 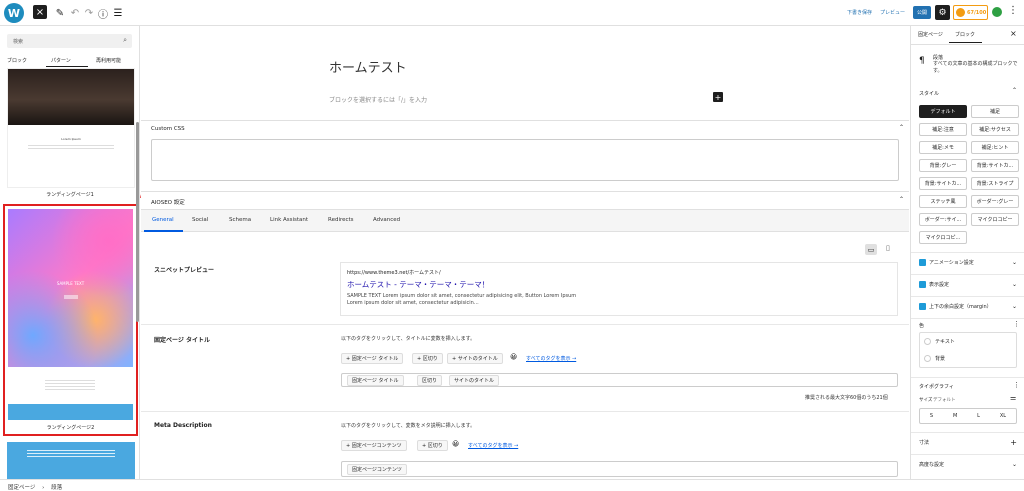 What do you see at coordinates (929, 93) in the screenshot?
I see `style-section-label: スタイル` at bounding box center [929, 93].